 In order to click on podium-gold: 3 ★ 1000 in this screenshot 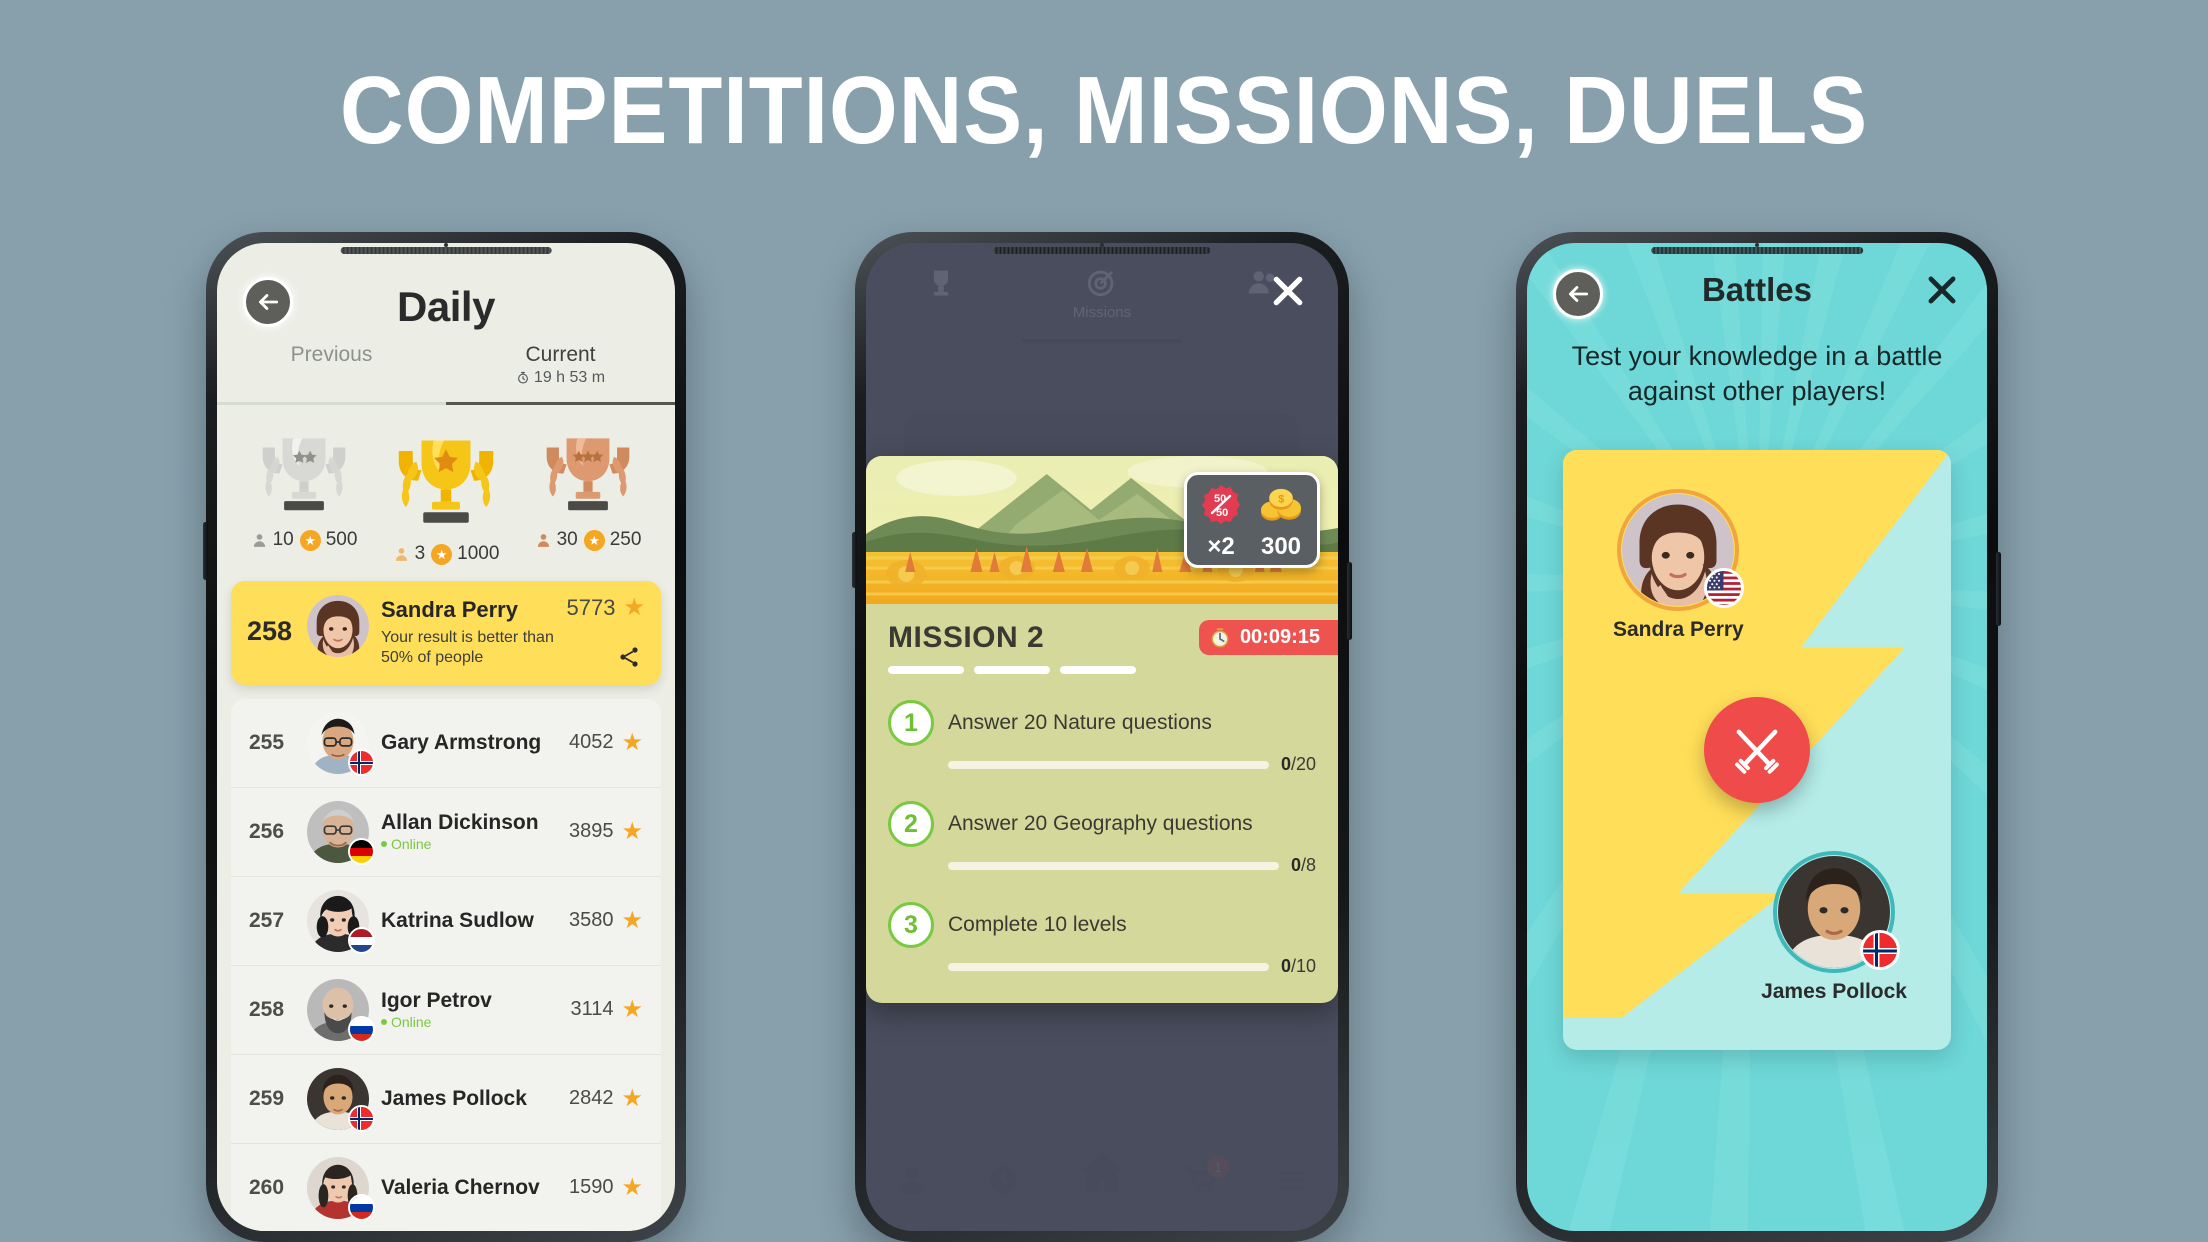, I will do `click(446, 494)`.